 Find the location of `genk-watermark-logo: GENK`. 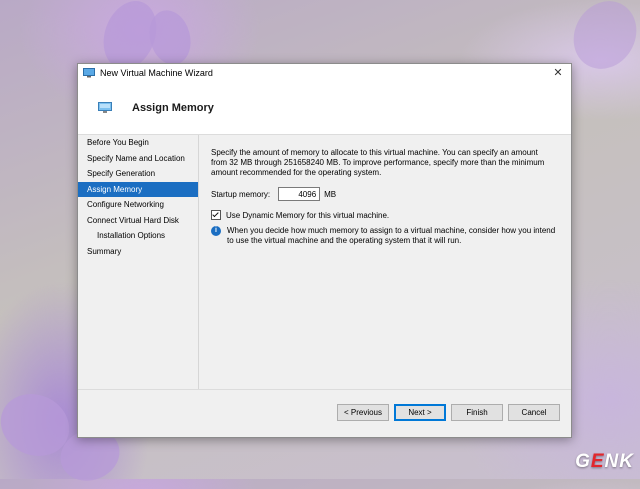

genk-watermark-logo: GENK is located at coordinates (604, 462).